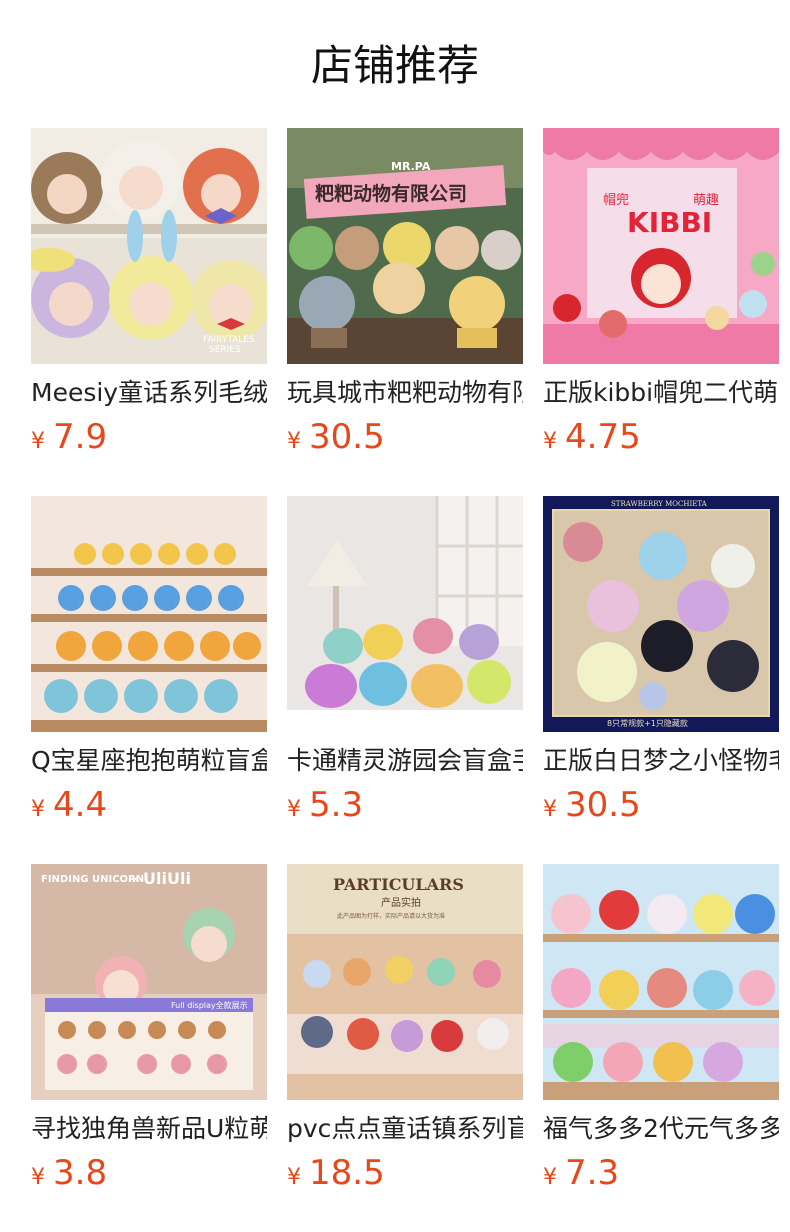 The height and width of the screenshot is (1232, 790). What do you see at coordinates (661, 761) in the screenshot?
I see `product-name: 正版白日梦之小怪物毛` at bounding box center [661, 761].